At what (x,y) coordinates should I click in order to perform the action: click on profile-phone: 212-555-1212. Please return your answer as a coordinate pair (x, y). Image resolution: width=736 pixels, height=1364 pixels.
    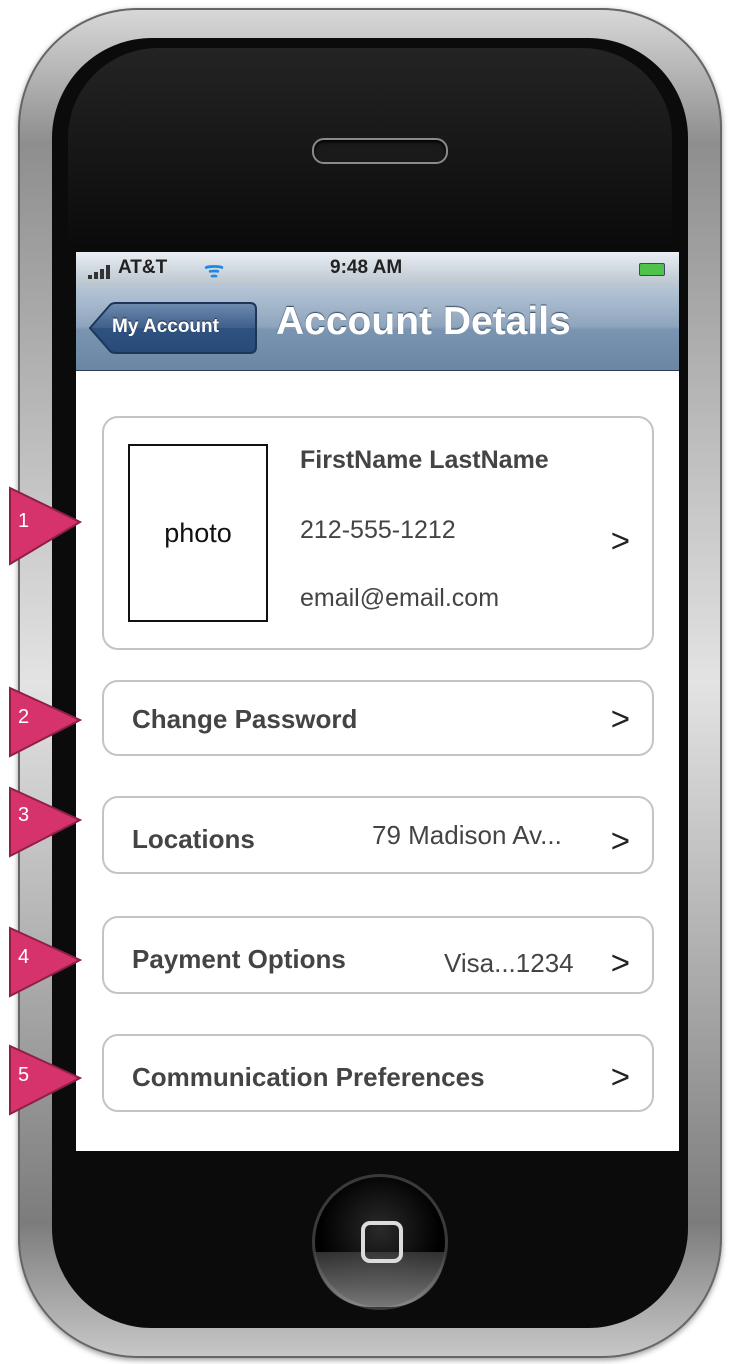
    Looking at the image, I should click on (378, 530).